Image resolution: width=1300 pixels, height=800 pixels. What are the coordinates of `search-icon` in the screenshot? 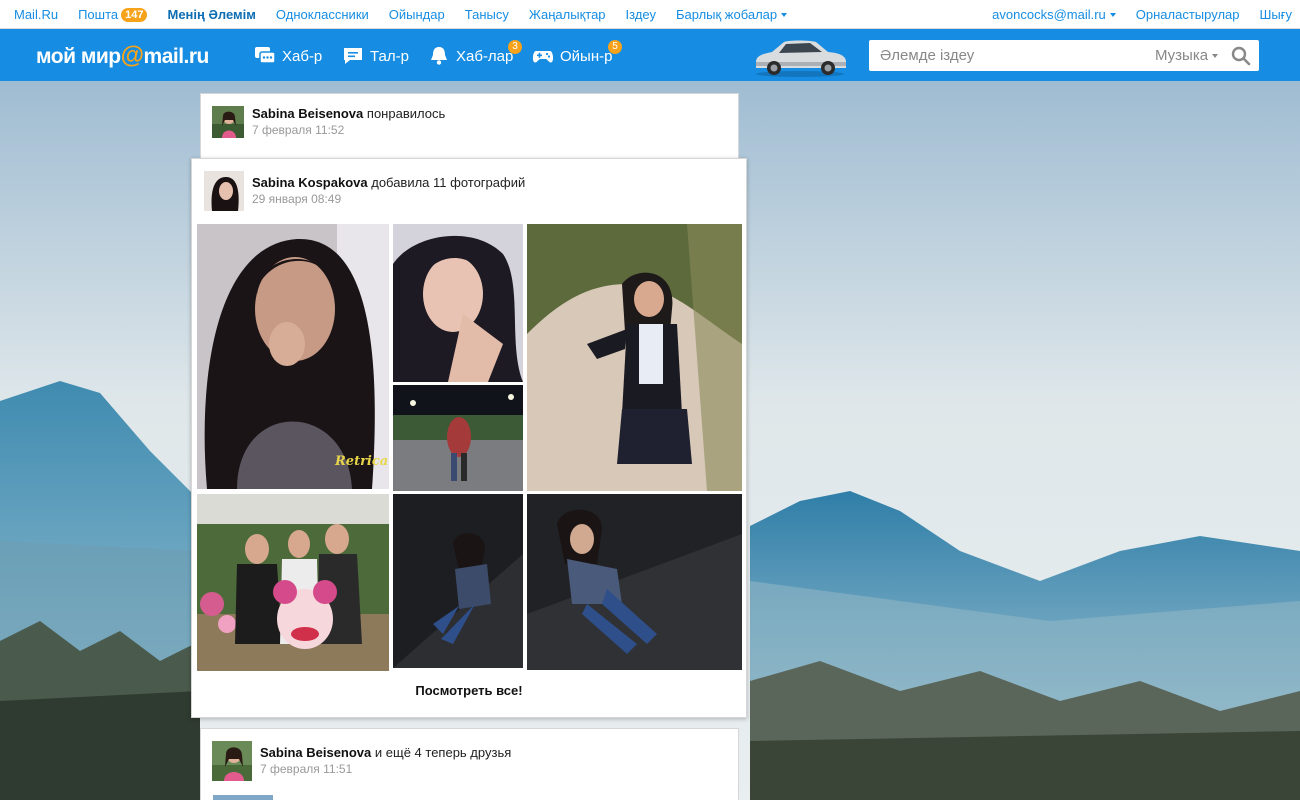 It's located at (1241, 56).